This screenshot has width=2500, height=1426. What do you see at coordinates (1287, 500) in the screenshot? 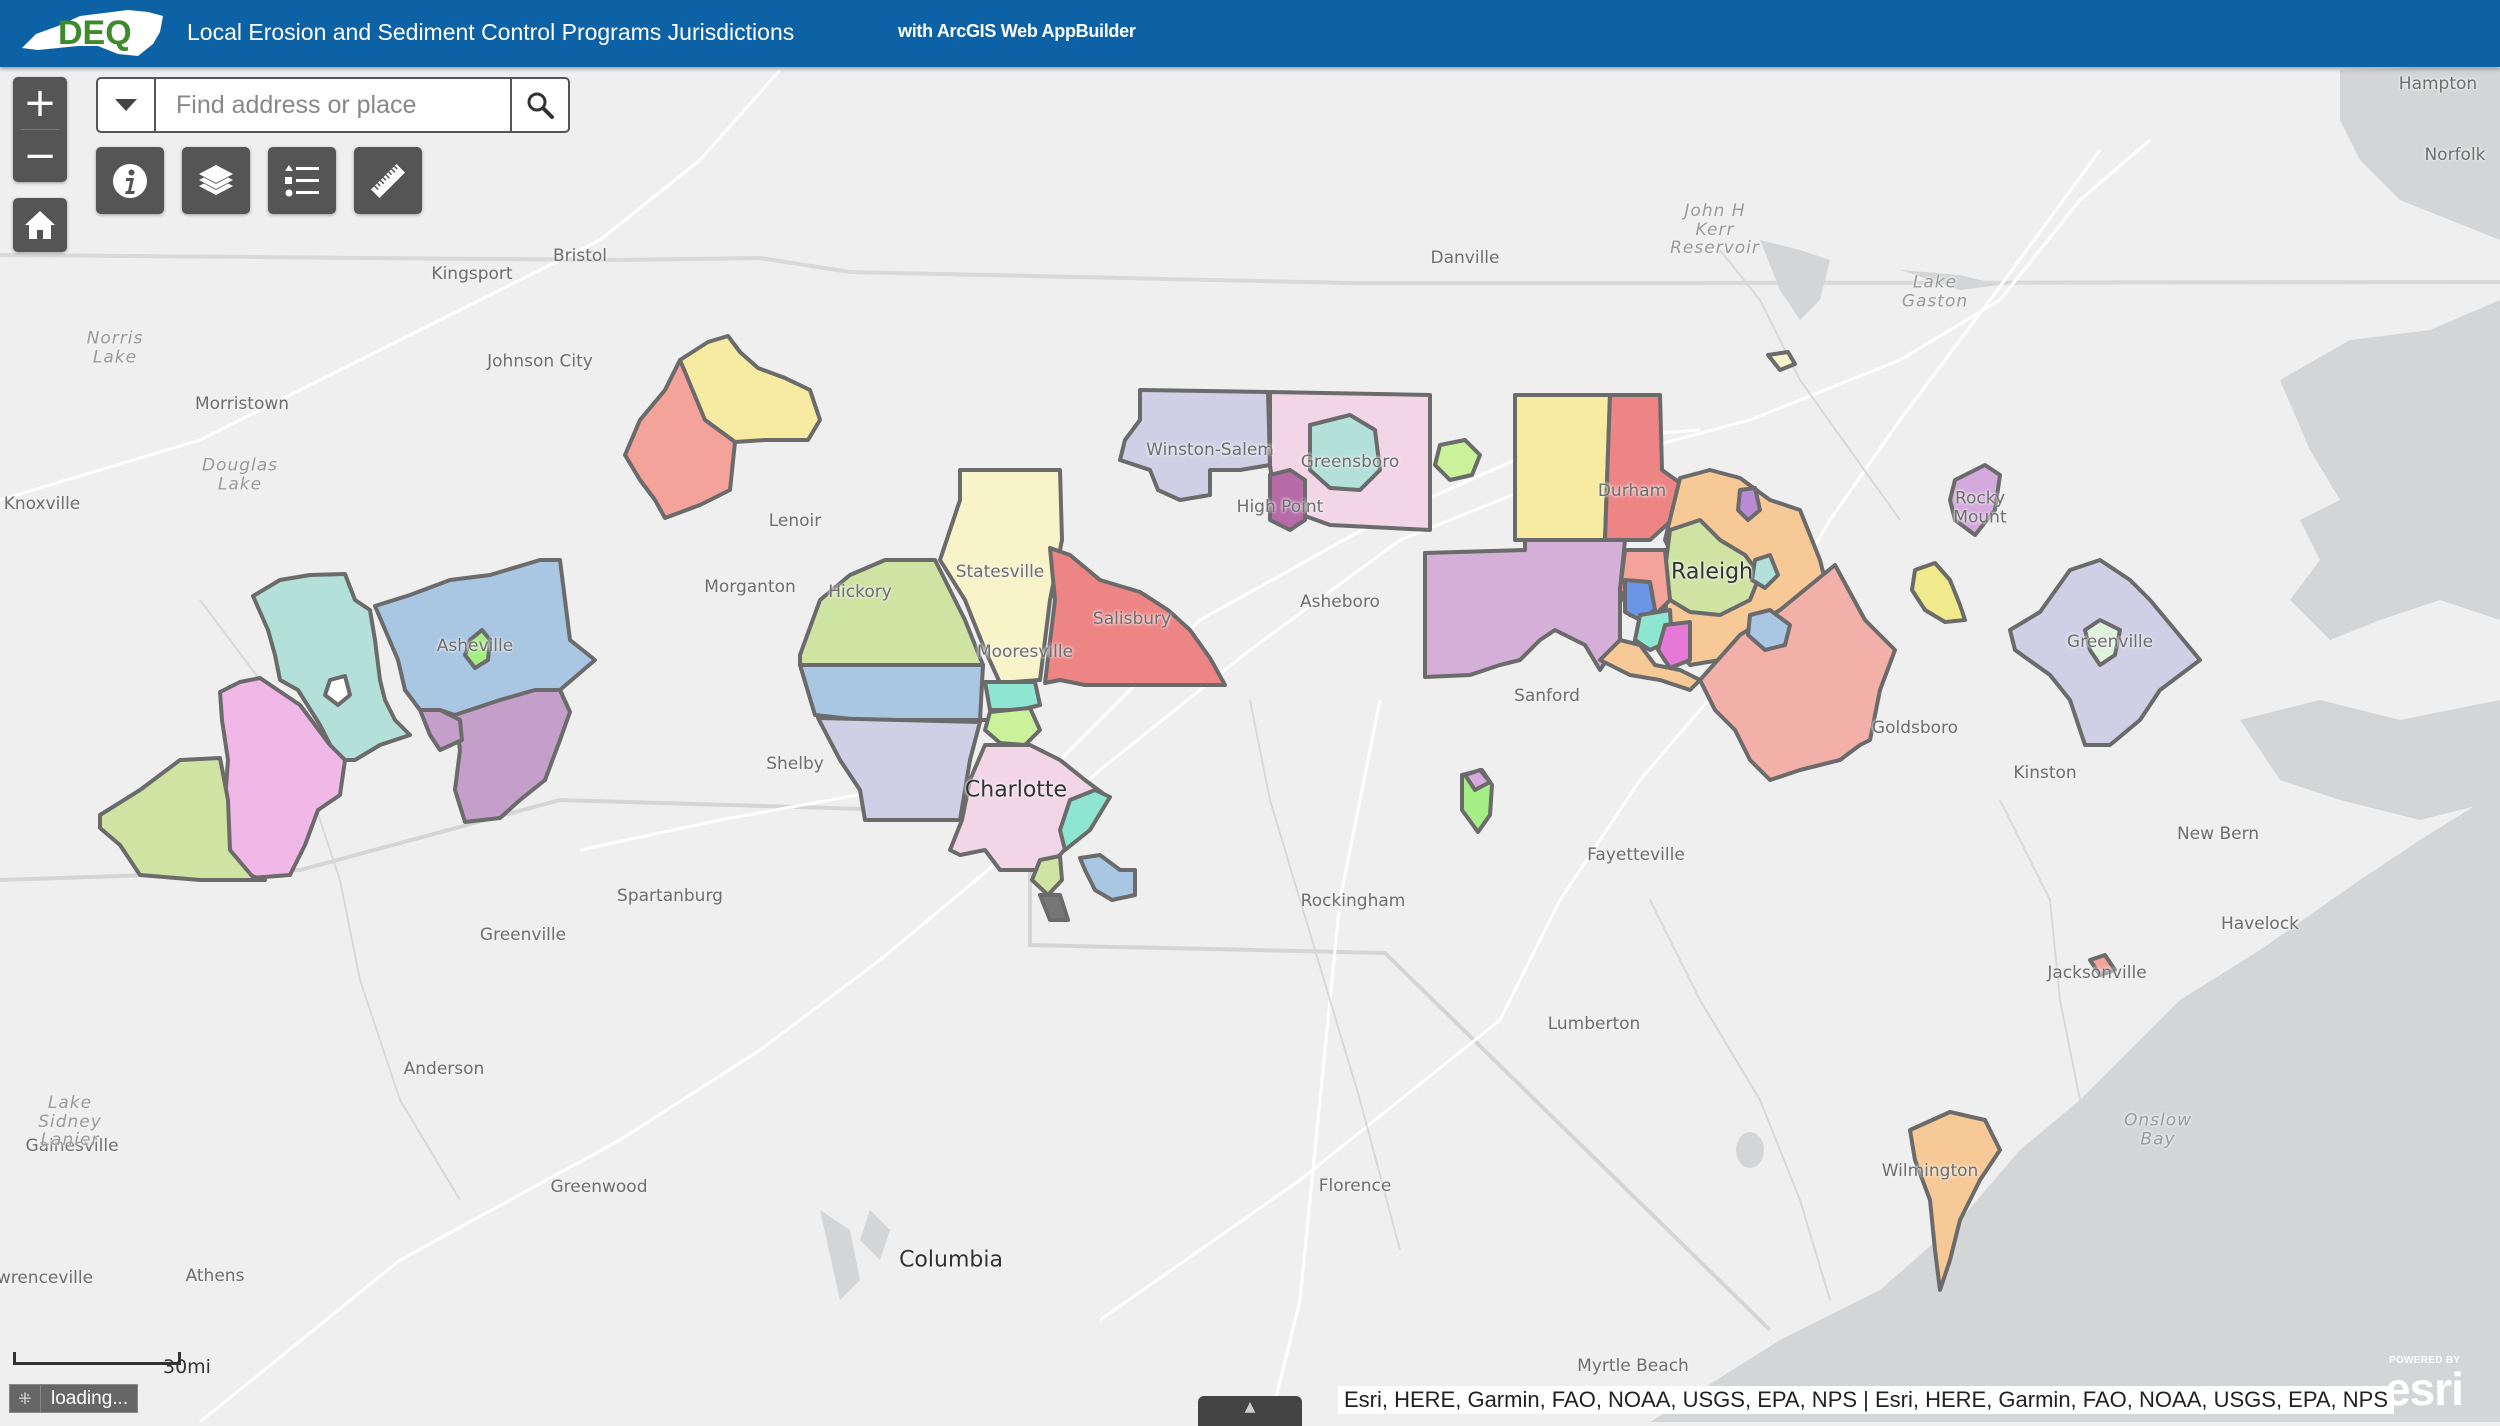
I see `jurisdiction-high-point` at bounding box center [1287, 500].